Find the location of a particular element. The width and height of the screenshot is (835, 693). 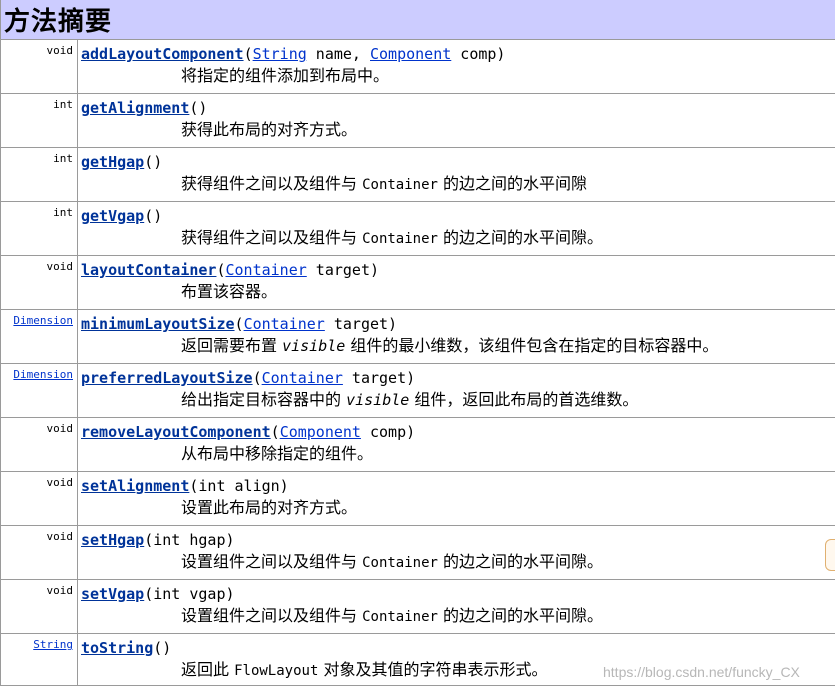

method-summary-title: 方法摘要 is located at coordinates (58, 22).